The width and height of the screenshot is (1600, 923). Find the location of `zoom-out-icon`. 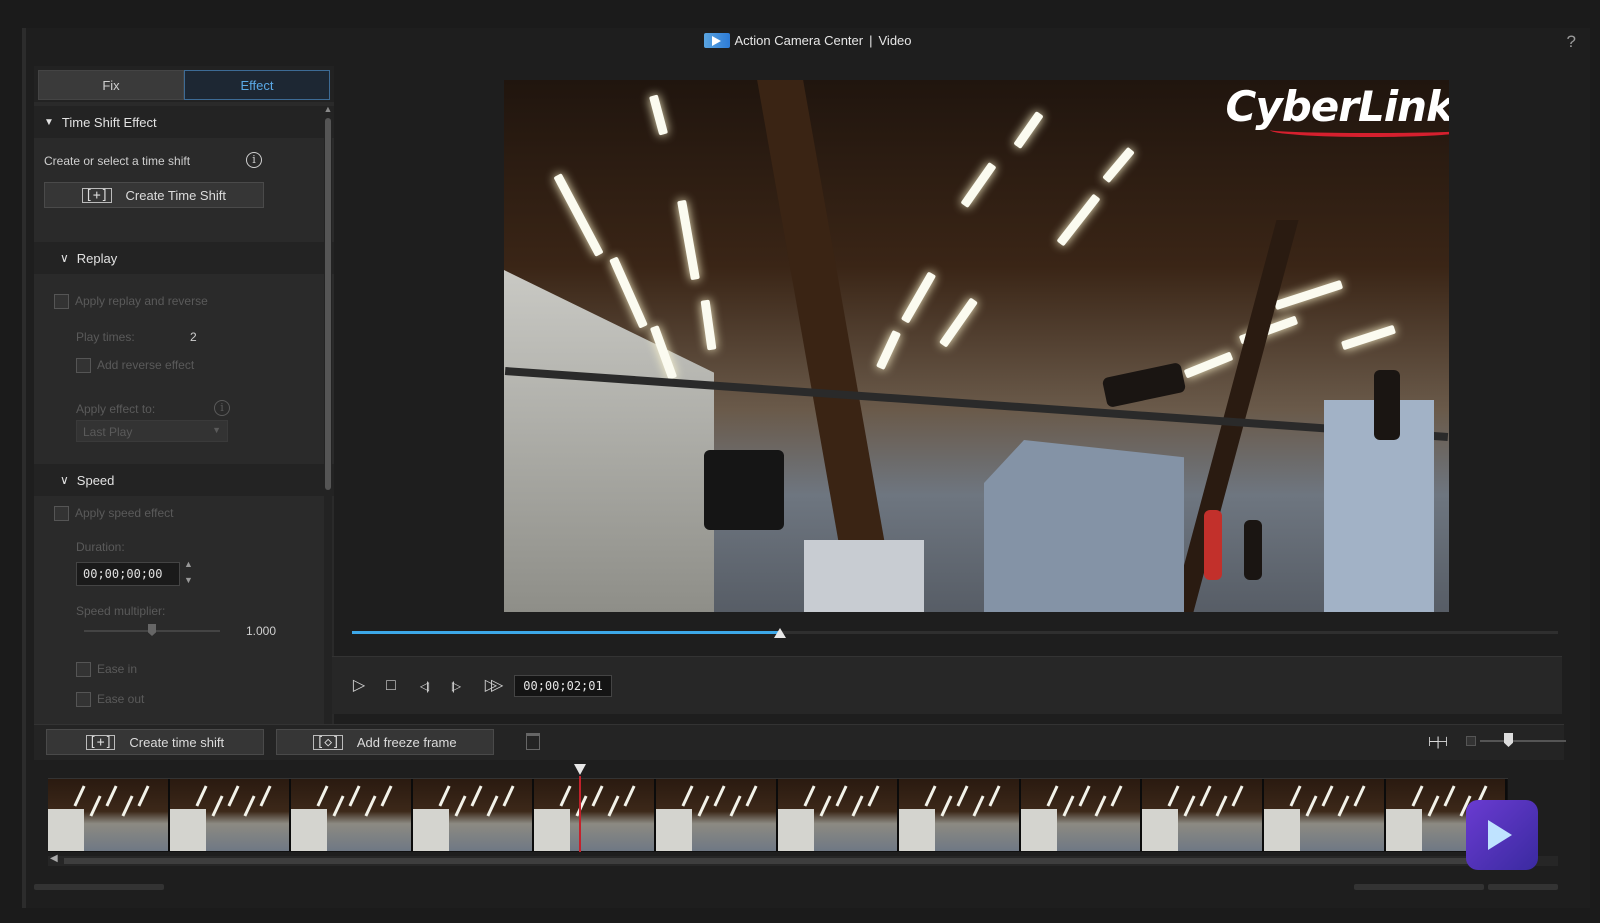

zoom-out-icon is located at coordinates (1471, 741).